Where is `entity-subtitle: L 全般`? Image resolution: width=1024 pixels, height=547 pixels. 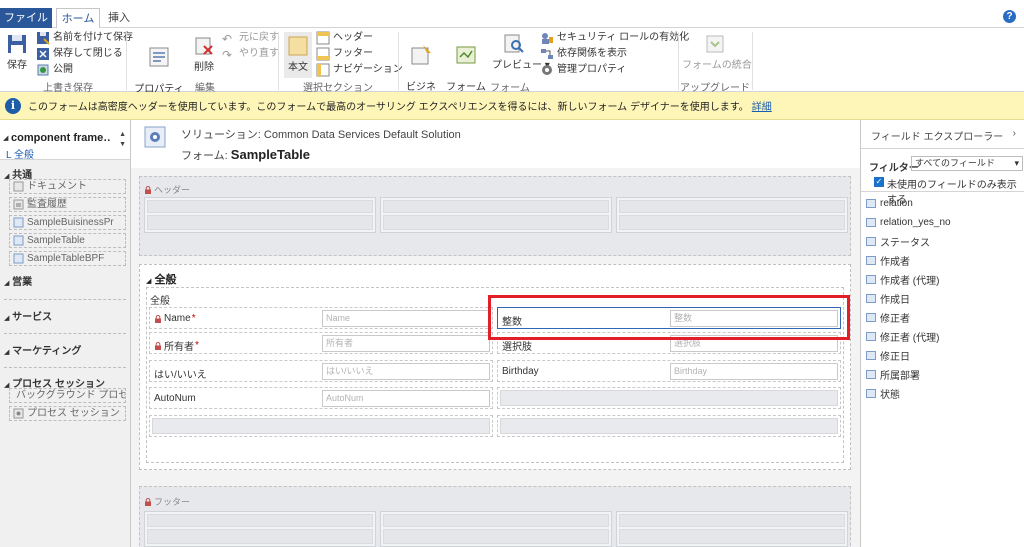 entity-subtitle: L 全般 is located at coordinates (20, 153).